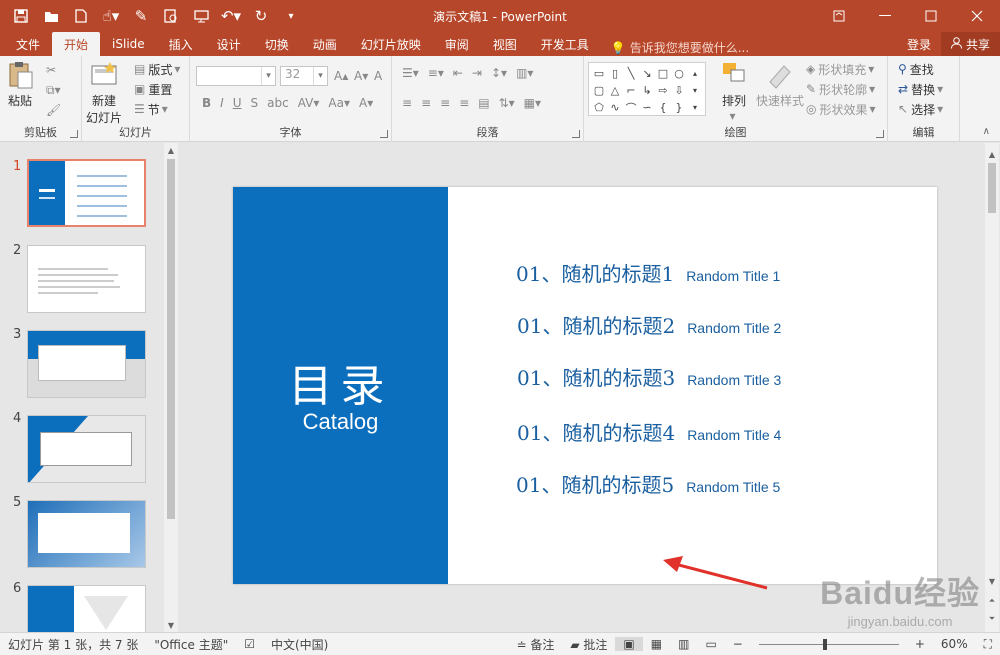 This screenshot has height=655, width=1000. Describe the element at coordinates (255, 103) in the screenshot. I see `shadow-icon: S` at that location.